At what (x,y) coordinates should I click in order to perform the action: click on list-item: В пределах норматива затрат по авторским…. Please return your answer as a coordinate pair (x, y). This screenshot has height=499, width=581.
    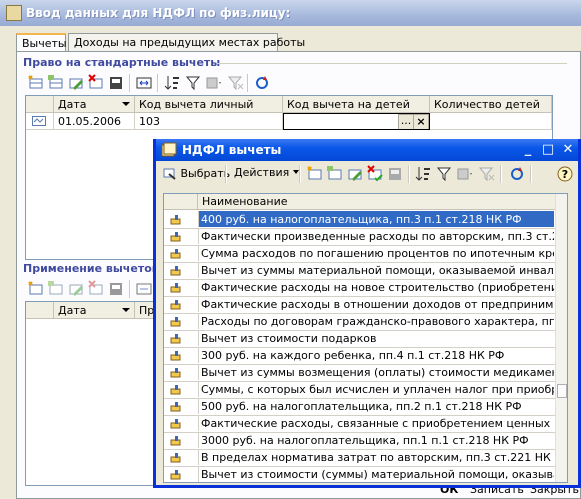
    Looking at the image, I should click on (359, 458).